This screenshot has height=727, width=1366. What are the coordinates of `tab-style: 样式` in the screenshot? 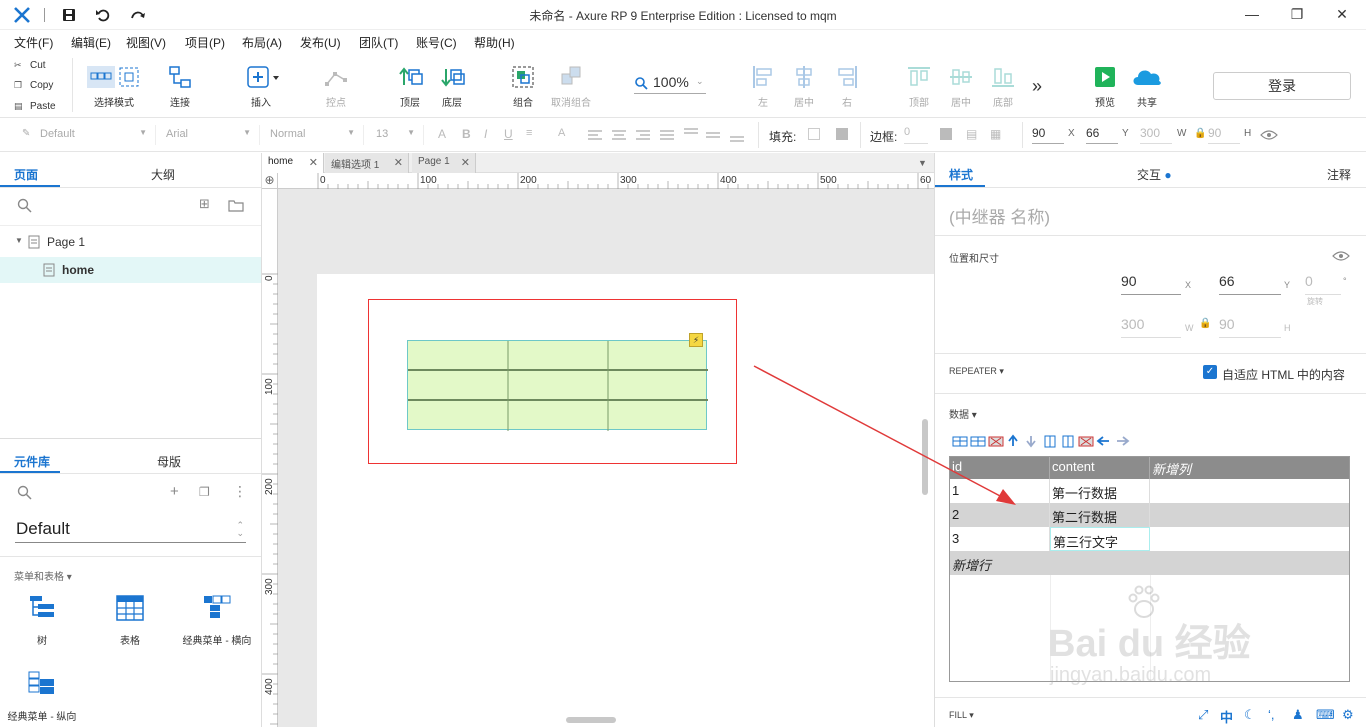 It's located at (961, 174).